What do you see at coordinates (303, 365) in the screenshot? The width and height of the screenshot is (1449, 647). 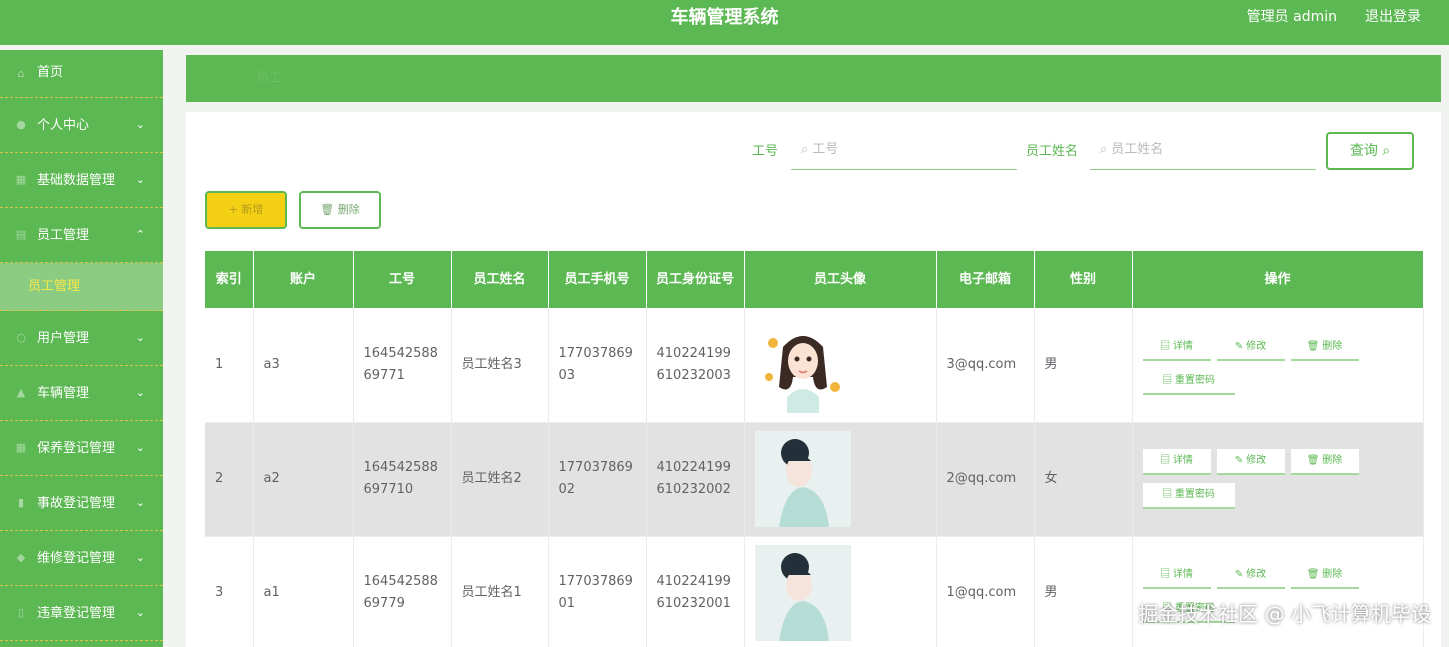 I see `cell-account: a3` at bounding box center [303, 365].